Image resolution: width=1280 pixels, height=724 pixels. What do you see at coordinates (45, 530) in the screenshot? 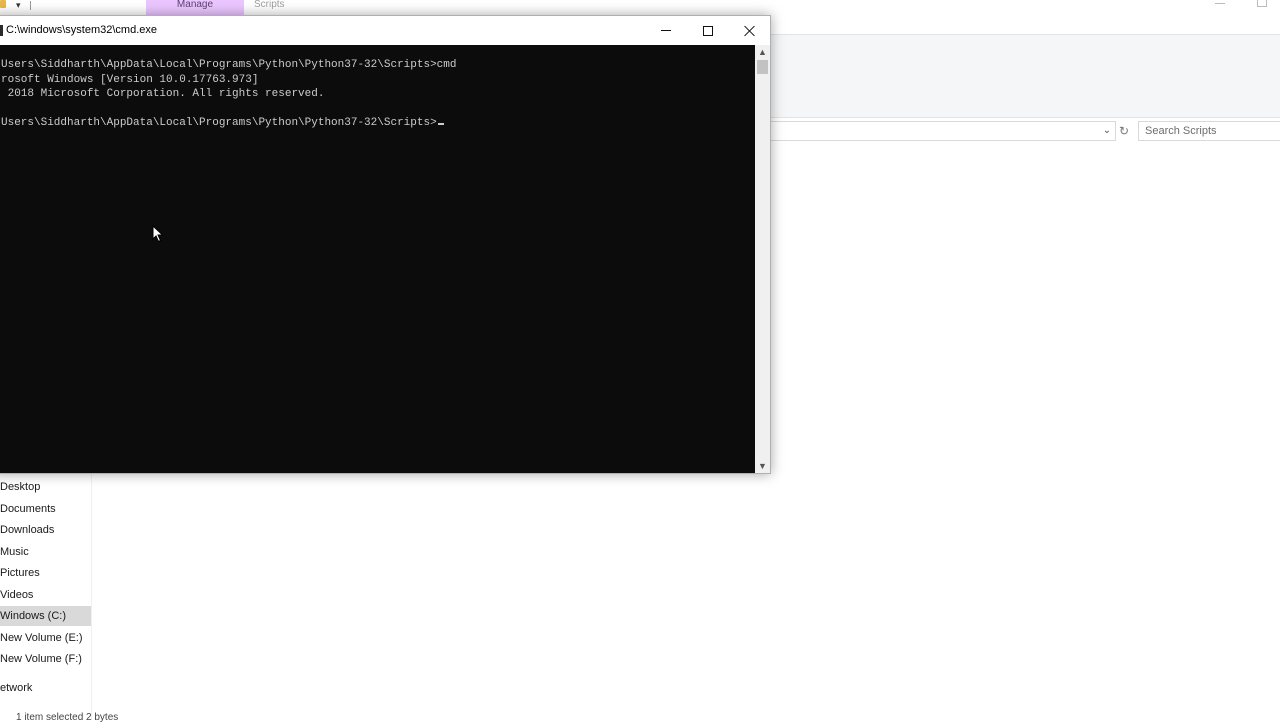
I see `nav-item-downloads: Downloads` at bounding box center [45, 530].